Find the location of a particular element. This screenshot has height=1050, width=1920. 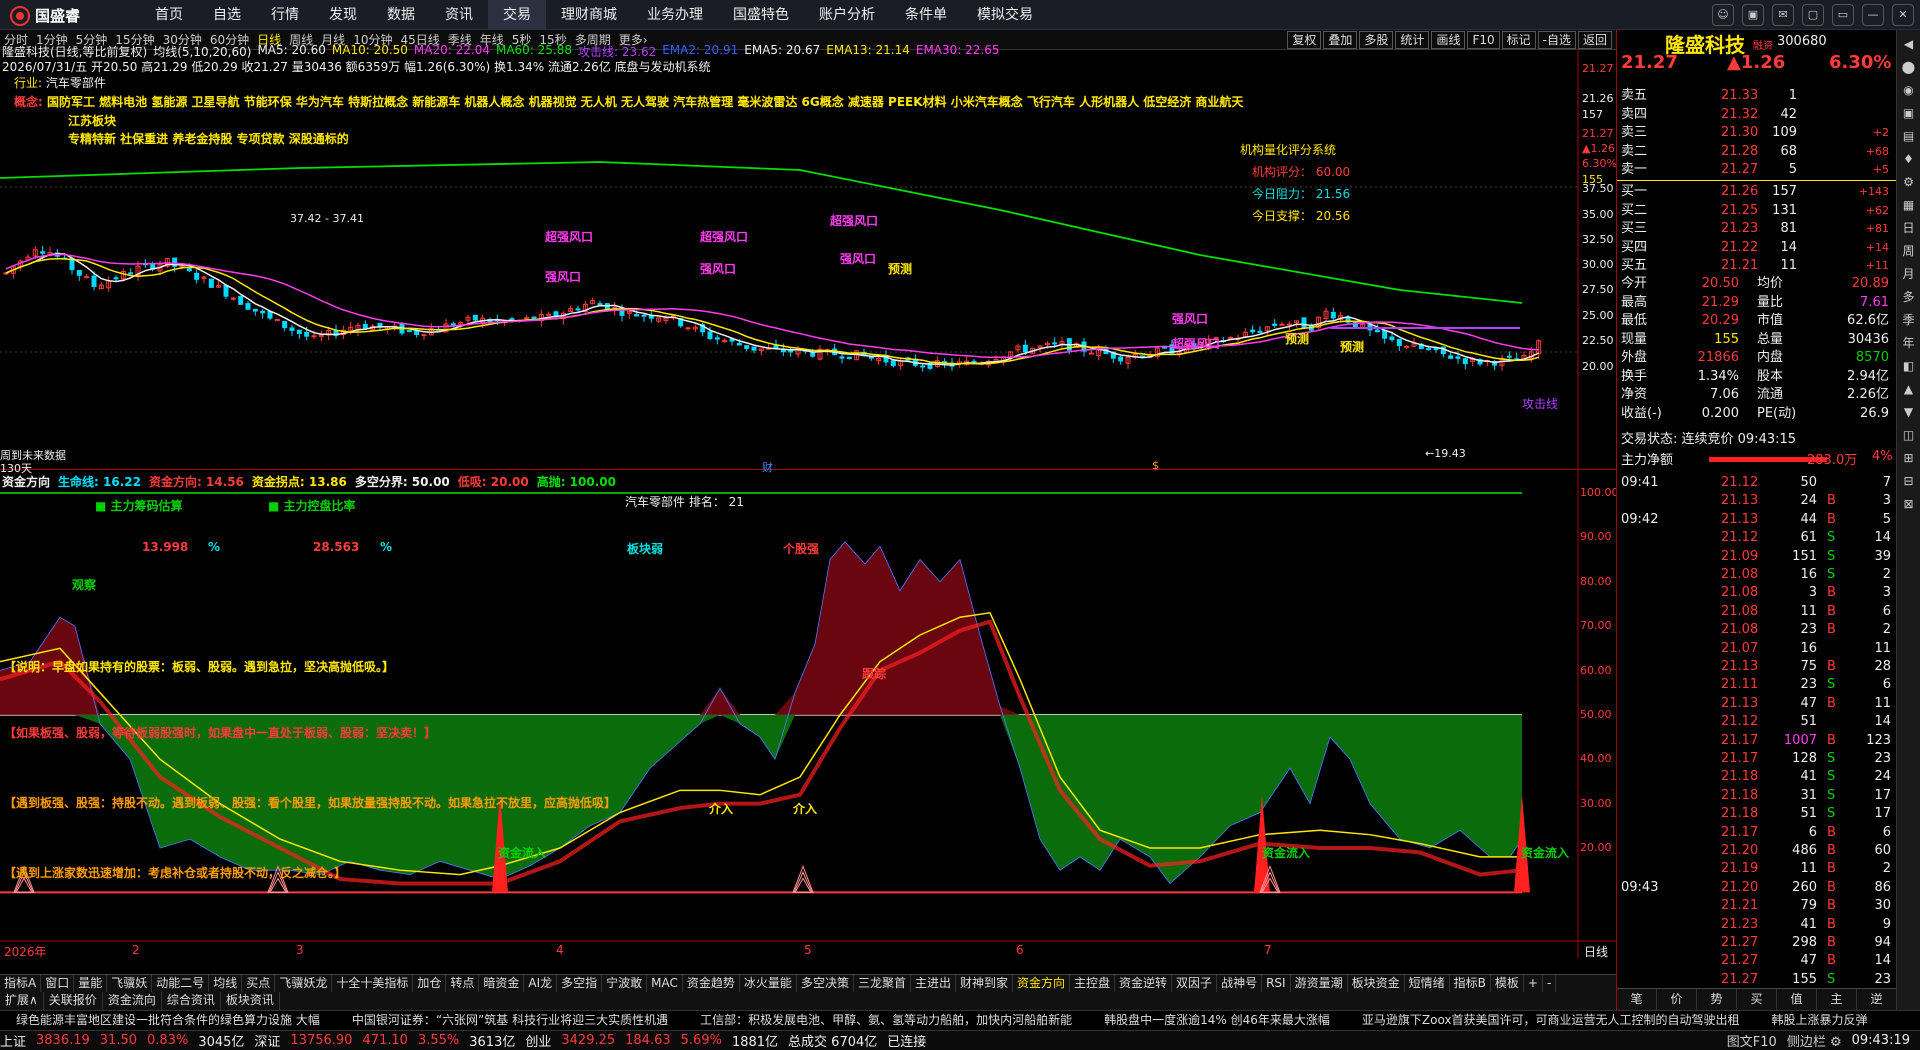

window-control-icon: ✕ is located at coordinates (1903, 15).